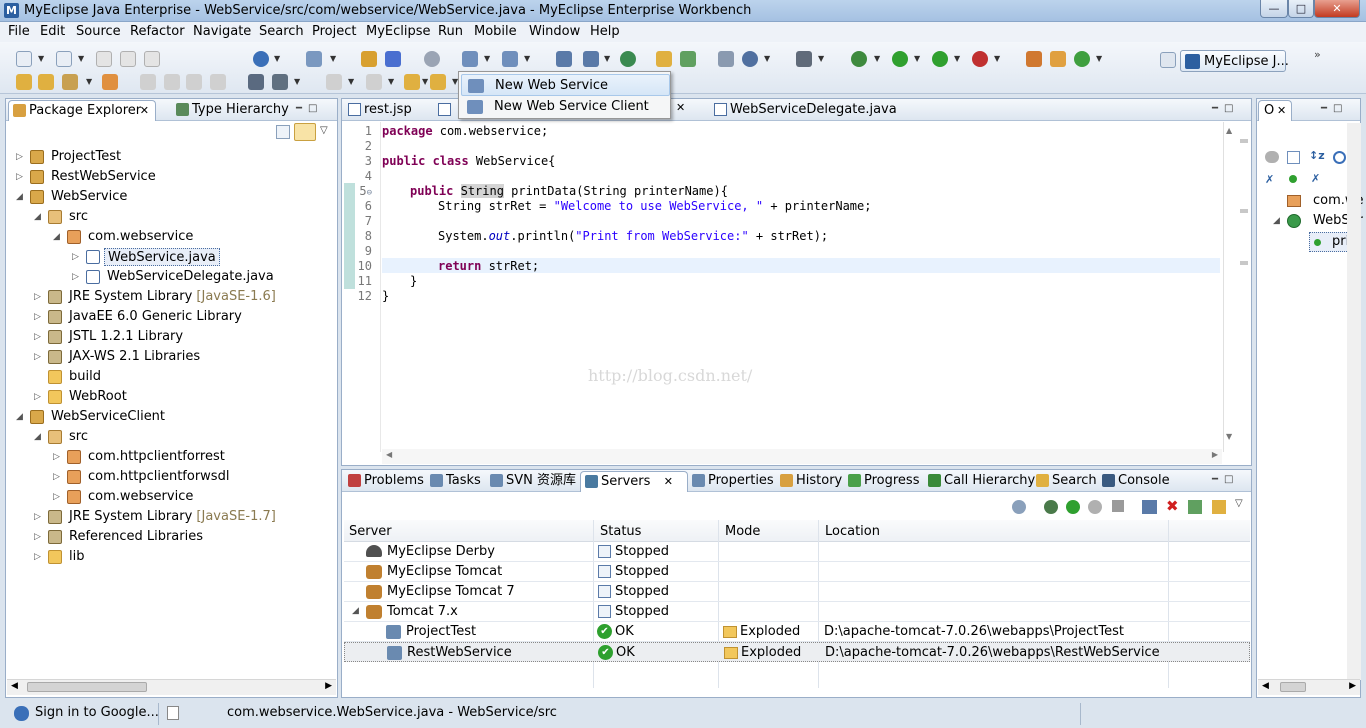  I want to click on menu-file: File, so click(19, 31).